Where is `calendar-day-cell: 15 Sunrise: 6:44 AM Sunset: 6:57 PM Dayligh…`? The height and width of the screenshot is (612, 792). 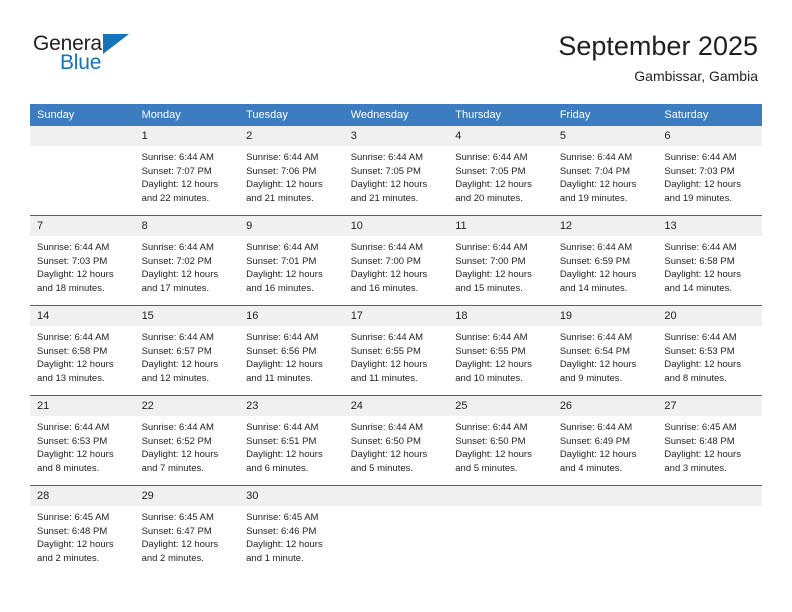
calendar-day-cell: 15 Sunrise: 6:44 AM Sunset: 6:57 PM Dayligh… is located at coordinates (187, 350).